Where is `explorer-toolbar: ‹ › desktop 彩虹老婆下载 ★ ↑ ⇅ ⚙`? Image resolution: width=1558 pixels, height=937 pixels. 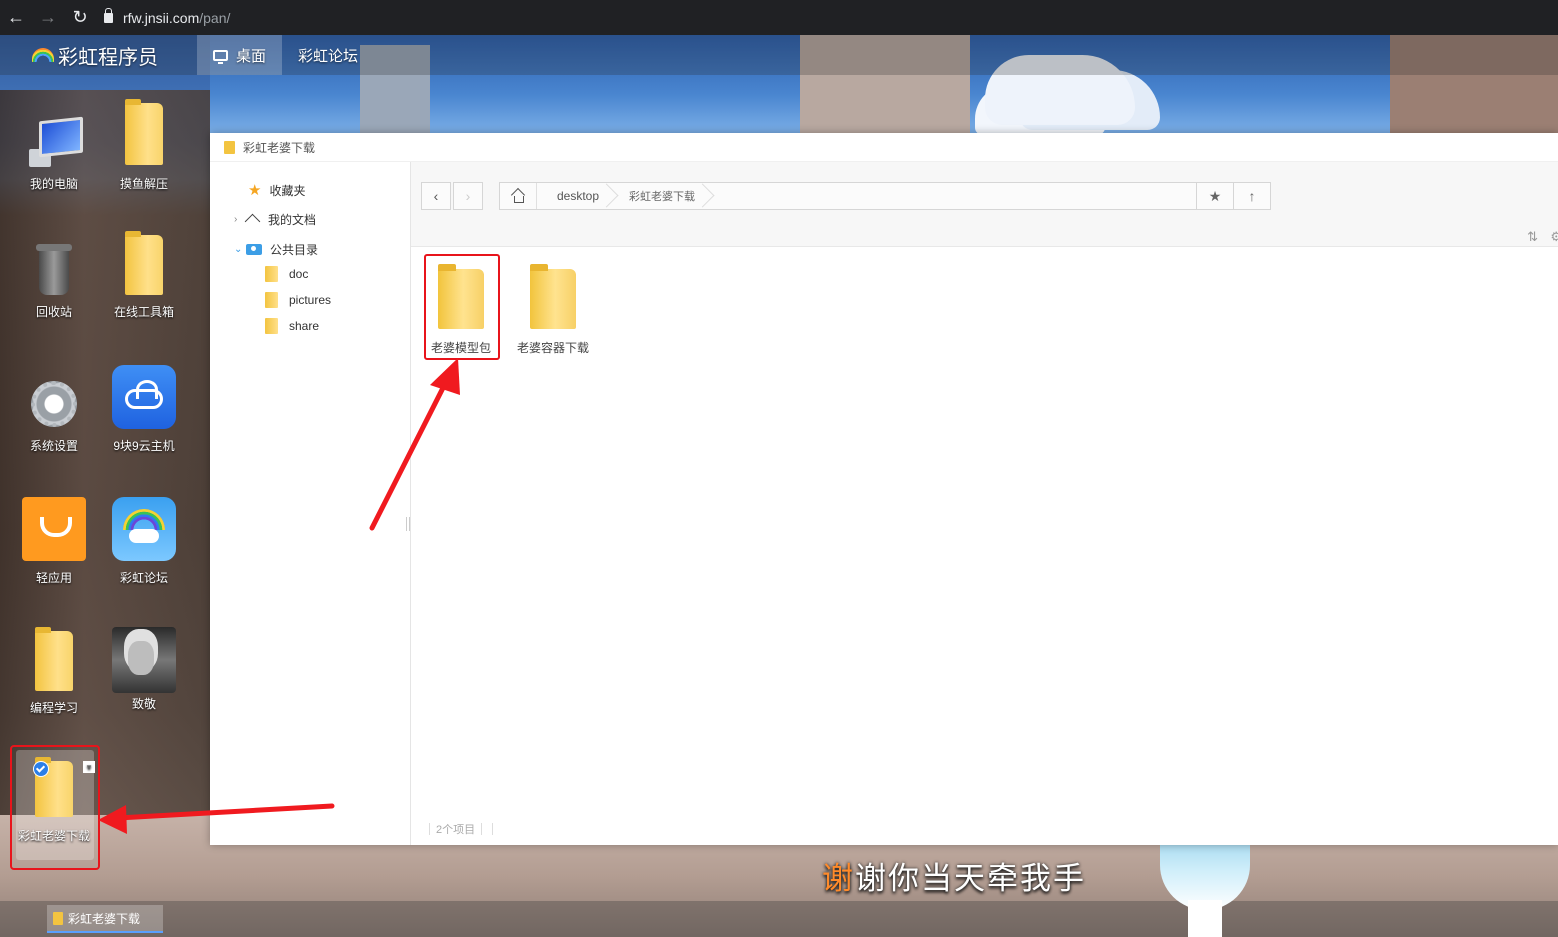
explorer-toolbar: ‹ › desktop 彩虹老婆下载 ★ ↑ ⇅ ⚙ is located at coordinates (984, 204).